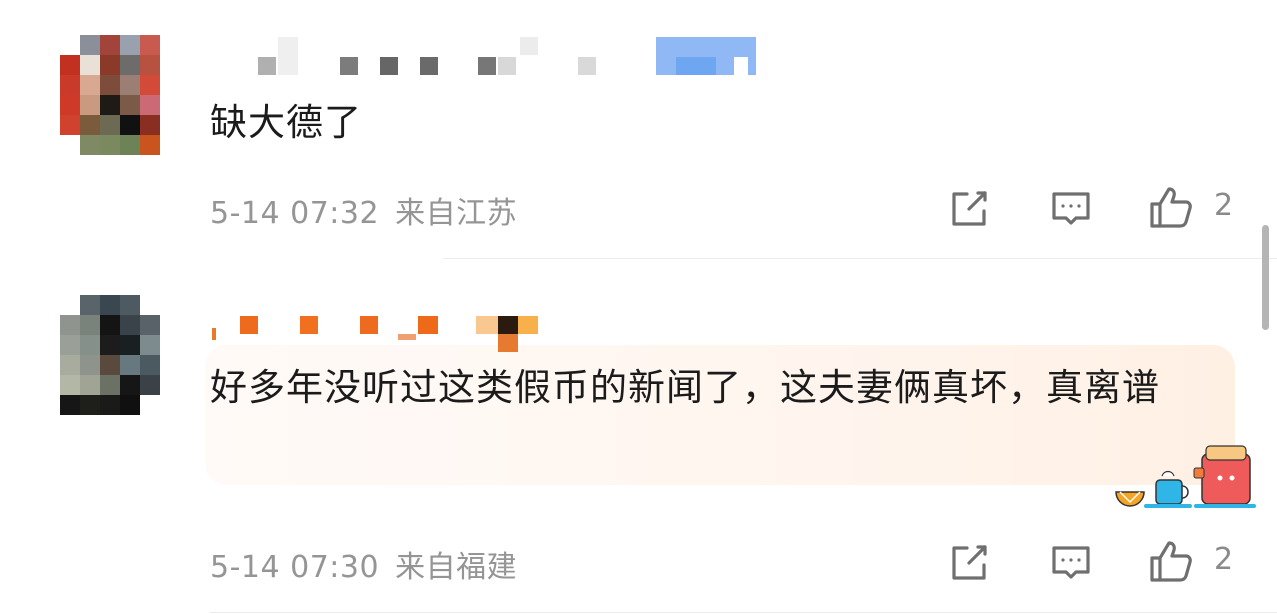 The height and width of the screenshot is (614, 1277). Describe the element at coordinates (743, 612) in the screenshot. I see `bottom-divider` at that location.